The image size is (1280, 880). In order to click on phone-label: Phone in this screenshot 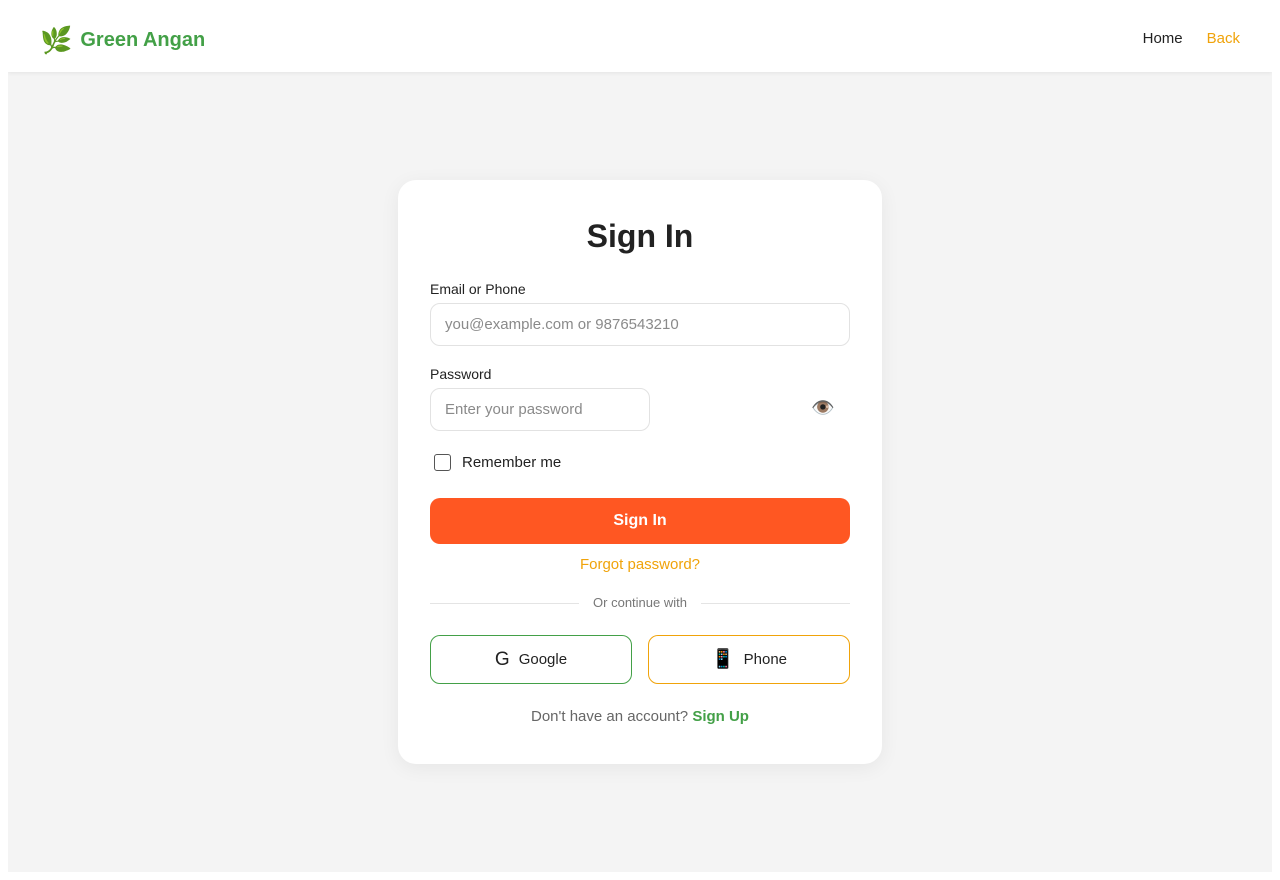, I will do `click(765, 659)`.